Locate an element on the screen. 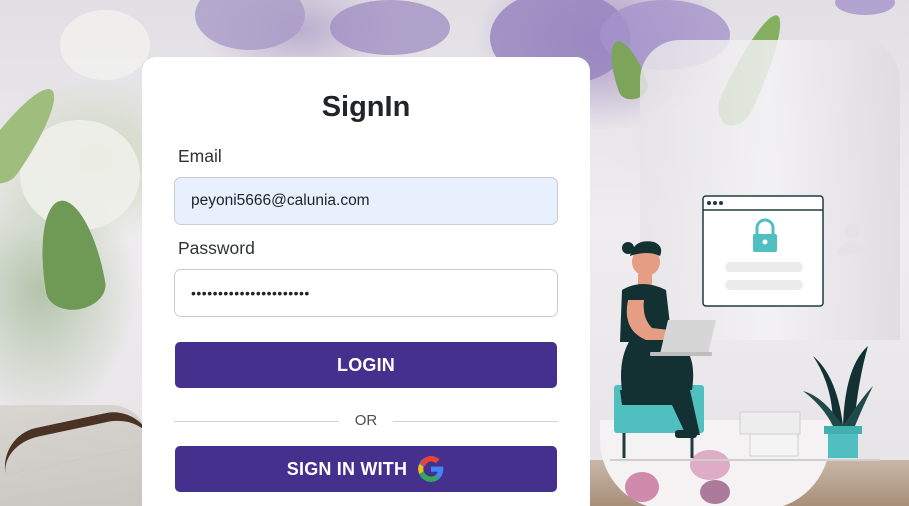  google-signin-label: SIGN IN WITH is located at coordinates (347, 468).